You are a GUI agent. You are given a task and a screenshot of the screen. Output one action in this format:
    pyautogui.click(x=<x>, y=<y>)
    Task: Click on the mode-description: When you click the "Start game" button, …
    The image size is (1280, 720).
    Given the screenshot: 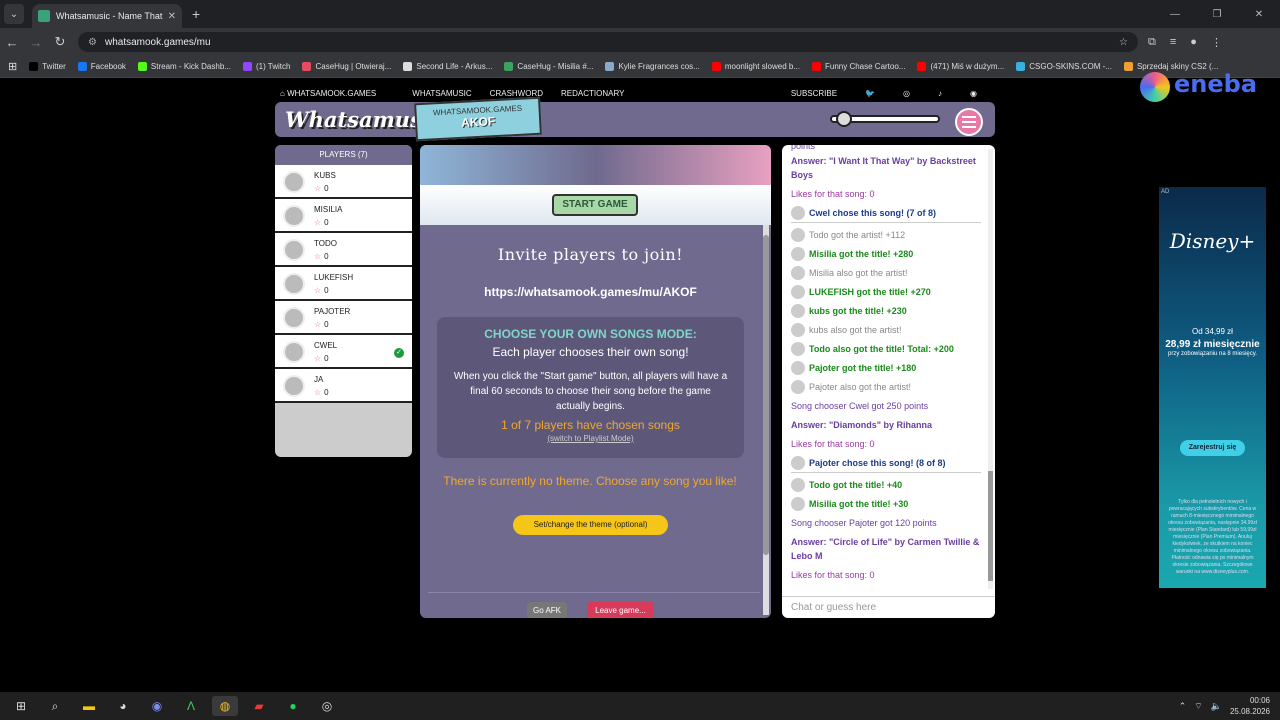 What is the action you would take?
    pyautogui.click(x=590, y=391)
    